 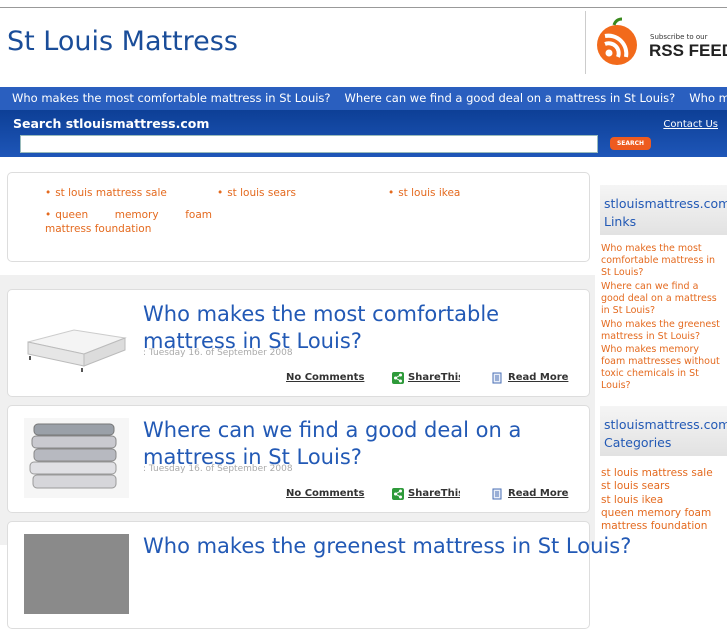 I want to click on search-button: SEARCH, so click(x=630, y=143).